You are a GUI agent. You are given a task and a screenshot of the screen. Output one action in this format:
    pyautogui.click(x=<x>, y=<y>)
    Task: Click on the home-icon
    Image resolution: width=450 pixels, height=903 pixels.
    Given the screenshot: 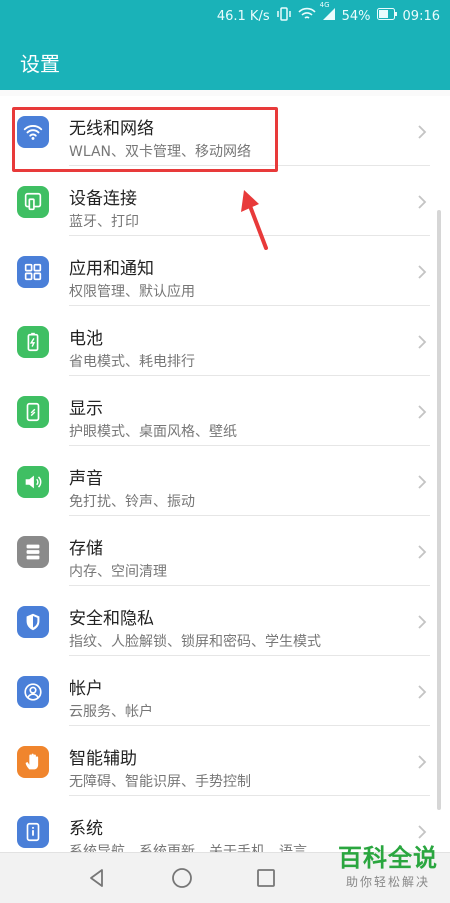 What is the action you would take?
    pyautogui.click(x=182, y=878)
    